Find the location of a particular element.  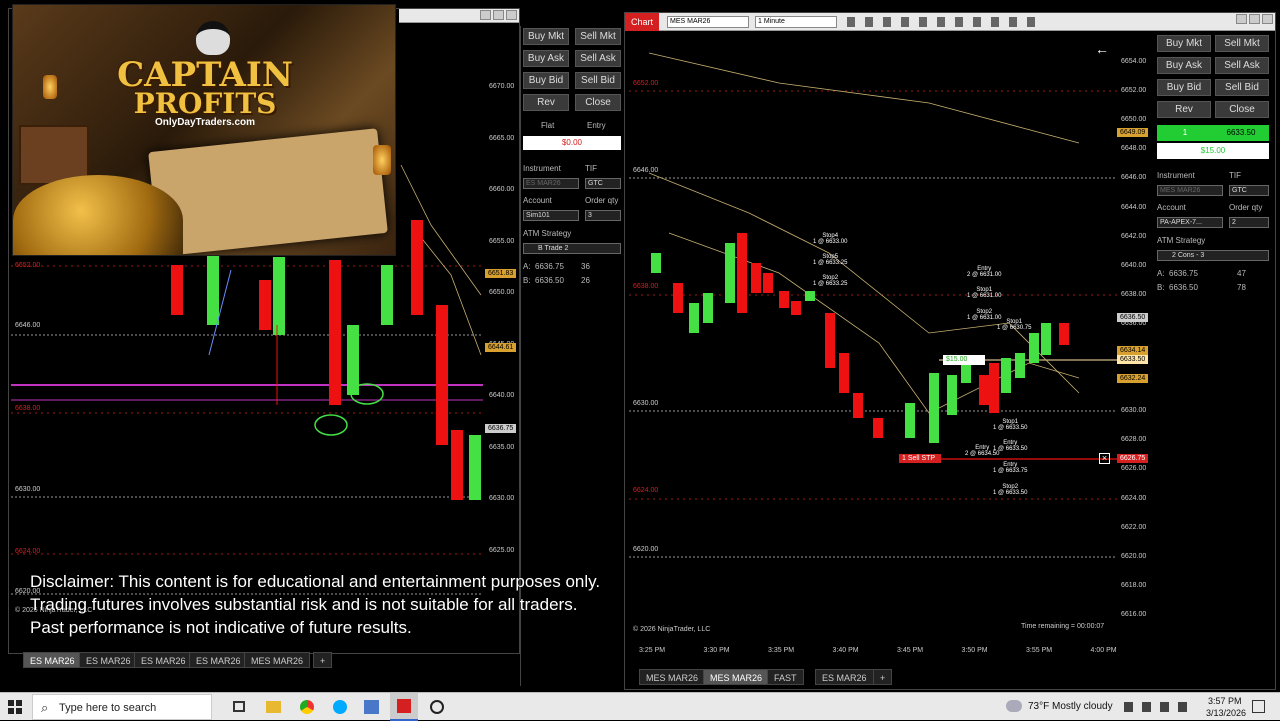

clock-time: 3:57 PM is located at coordinates (1225, 701).